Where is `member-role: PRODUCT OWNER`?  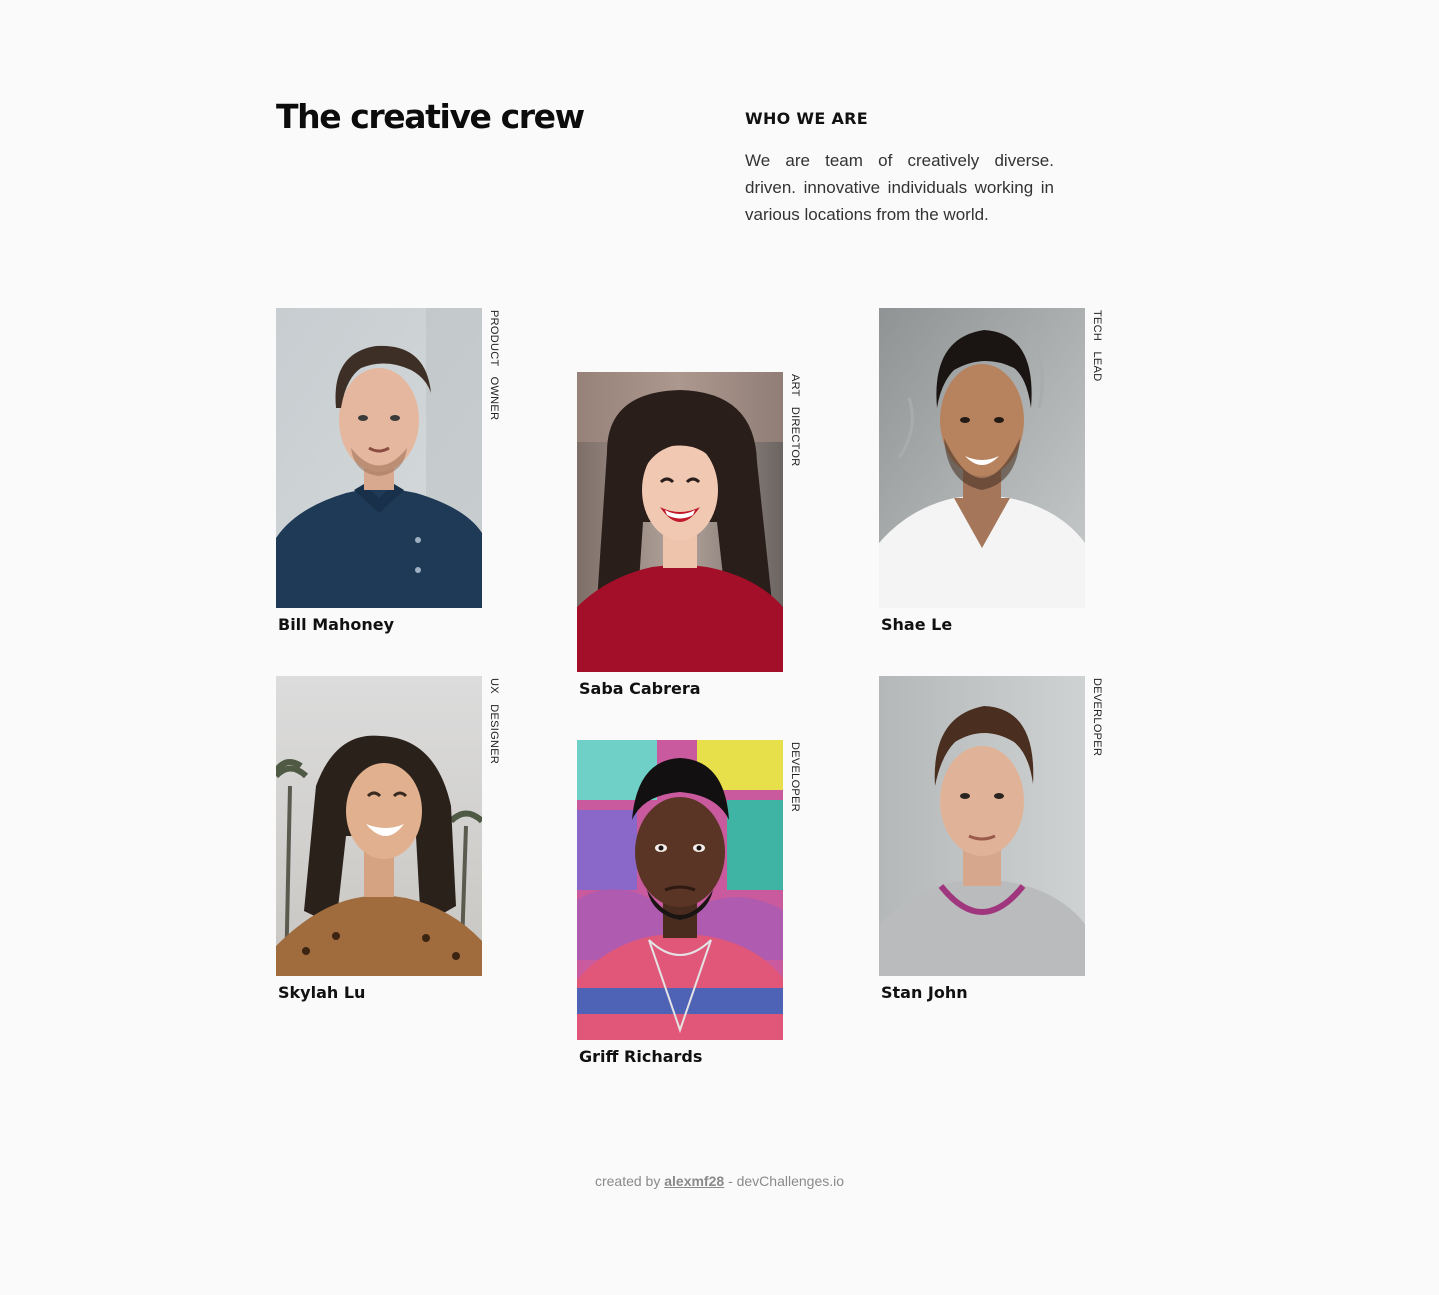
member-role: PRODUCT OWNER is located at coordinates (494, 365).